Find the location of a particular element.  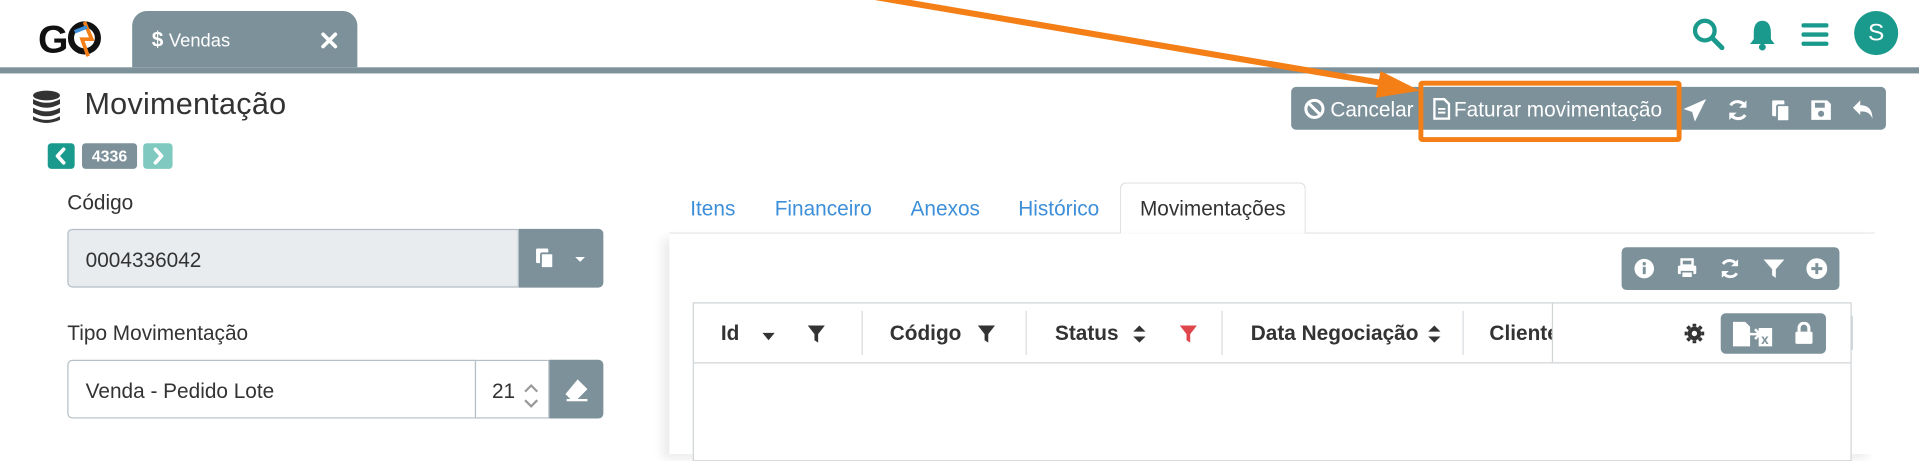

top-bar-divider is located at coordinates (959, 70).